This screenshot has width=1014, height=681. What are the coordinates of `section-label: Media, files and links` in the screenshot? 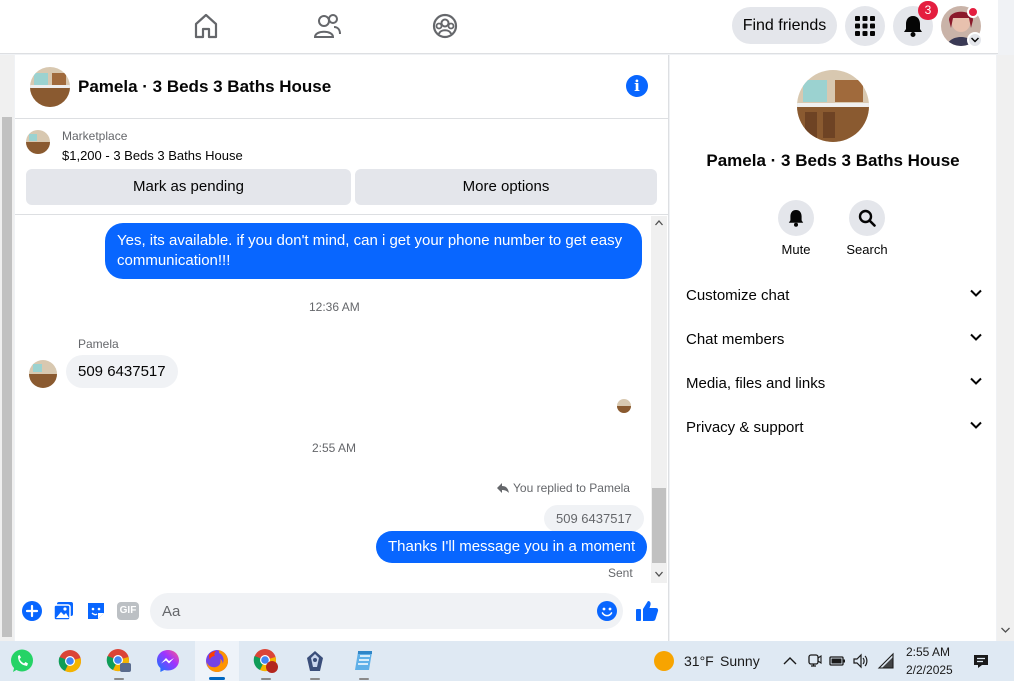 It's located at (756, 383).